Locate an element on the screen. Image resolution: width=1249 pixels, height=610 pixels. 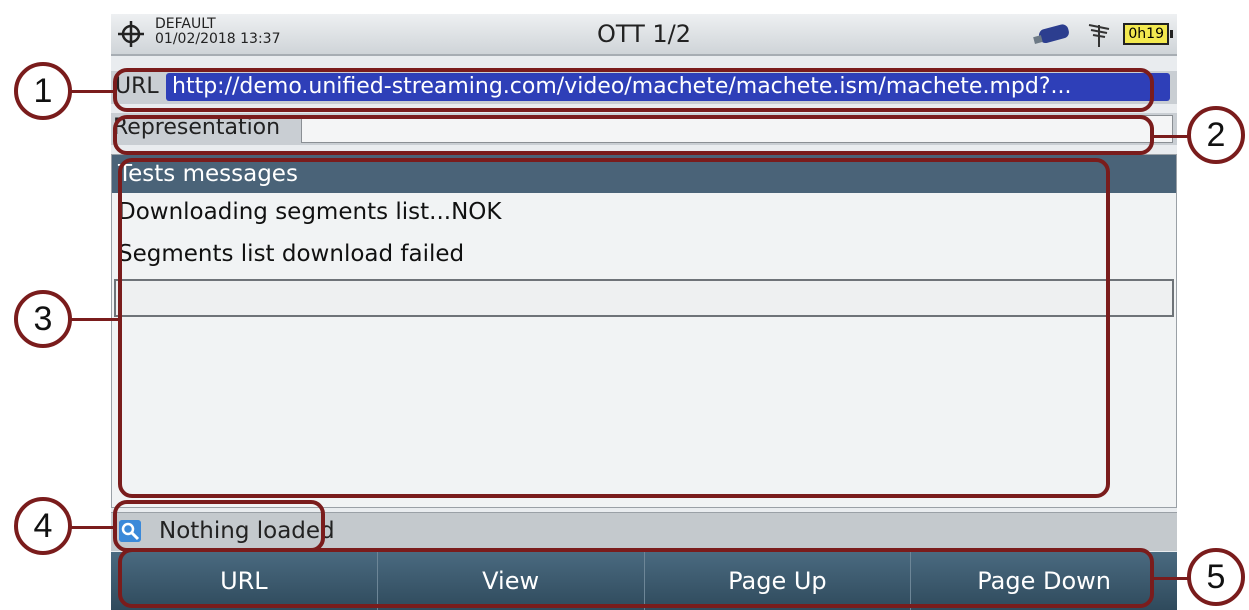
screen-title: OTT 1/2 is located at coordinates (644, 34).